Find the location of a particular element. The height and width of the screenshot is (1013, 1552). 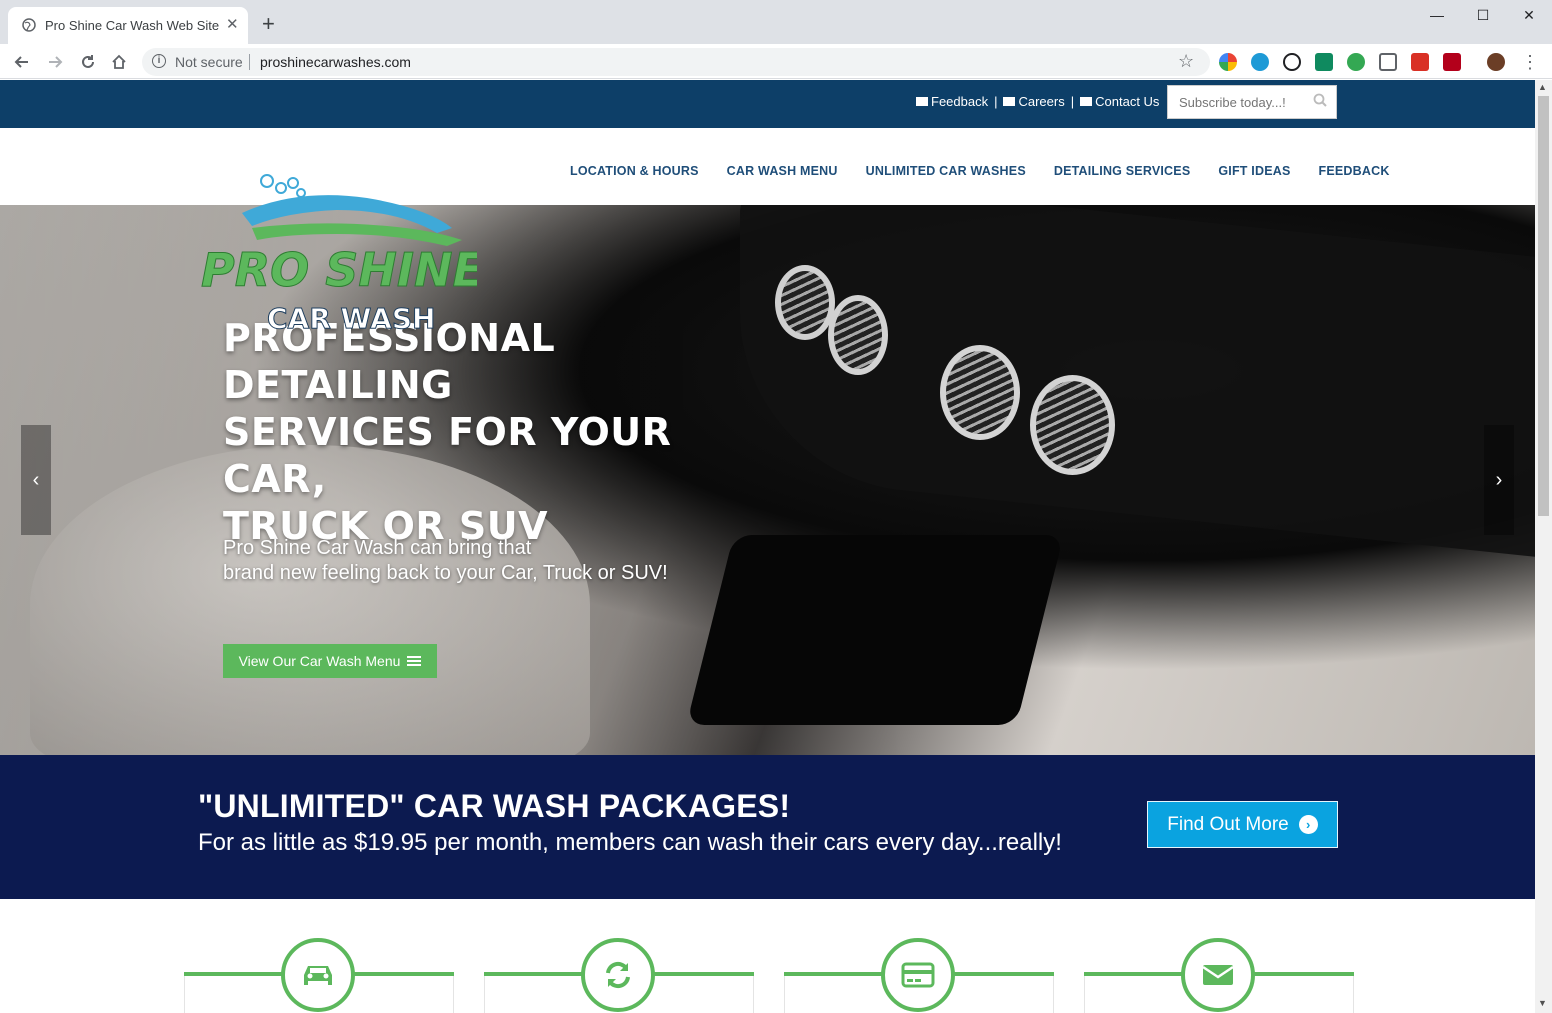

back-button is located at coordinates (22, 62).